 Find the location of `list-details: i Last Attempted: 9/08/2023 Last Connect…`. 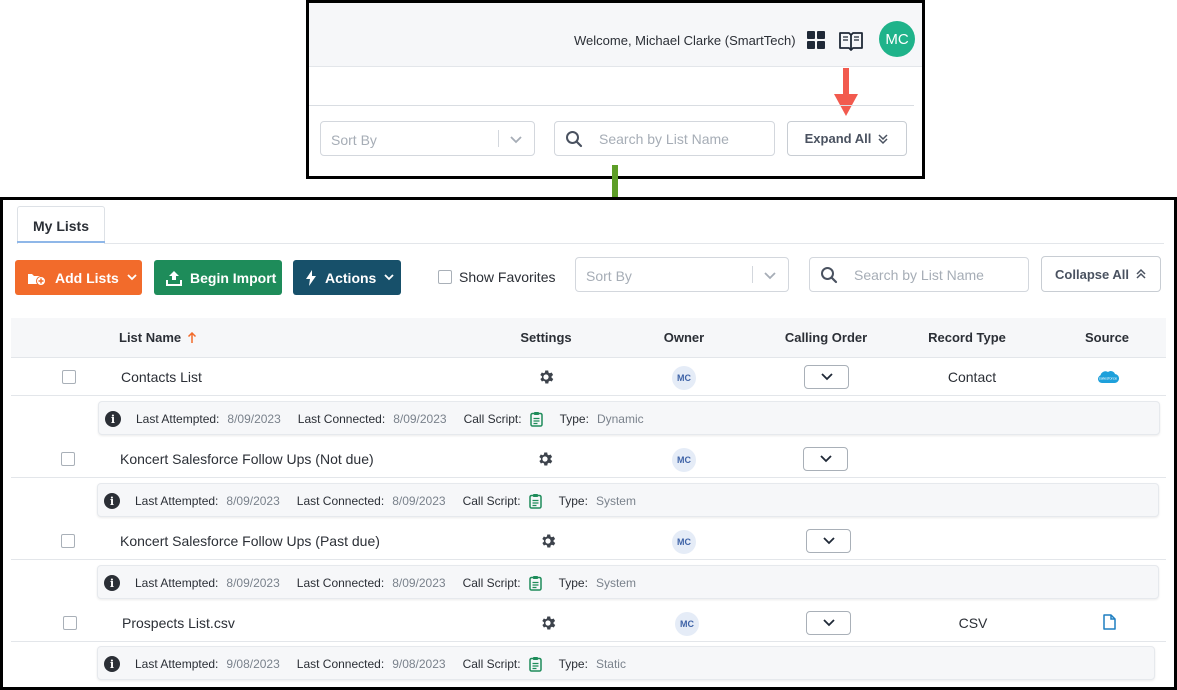

list-details: i Last Attempted: 9/08/2023 Last Connect… is located at coordinates (626, 663).